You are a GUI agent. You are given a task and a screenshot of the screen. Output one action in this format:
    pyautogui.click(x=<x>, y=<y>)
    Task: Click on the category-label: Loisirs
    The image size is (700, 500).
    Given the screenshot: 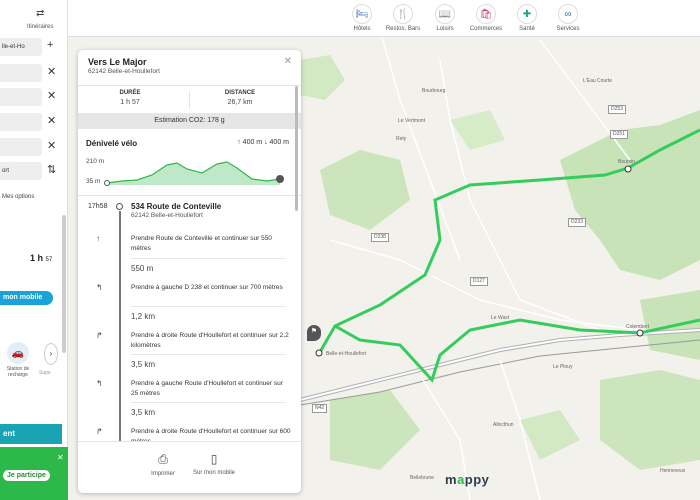 What is the action you would take?
    pyautogui.click(x=445, y=29)
    